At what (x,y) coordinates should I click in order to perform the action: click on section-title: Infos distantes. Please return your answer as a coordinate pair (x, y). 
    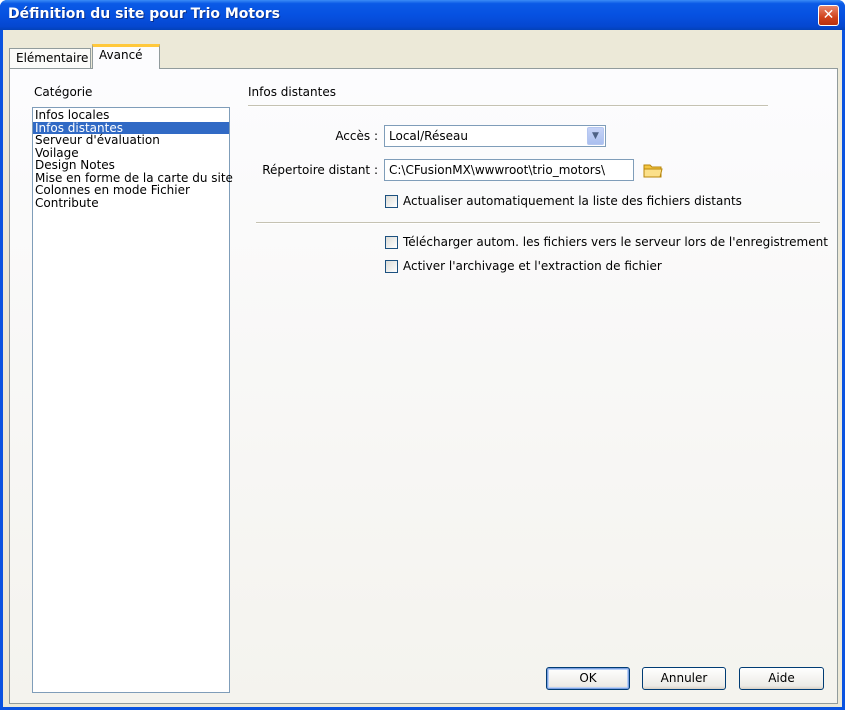
    Looking at the image, I should click on (292, 92).